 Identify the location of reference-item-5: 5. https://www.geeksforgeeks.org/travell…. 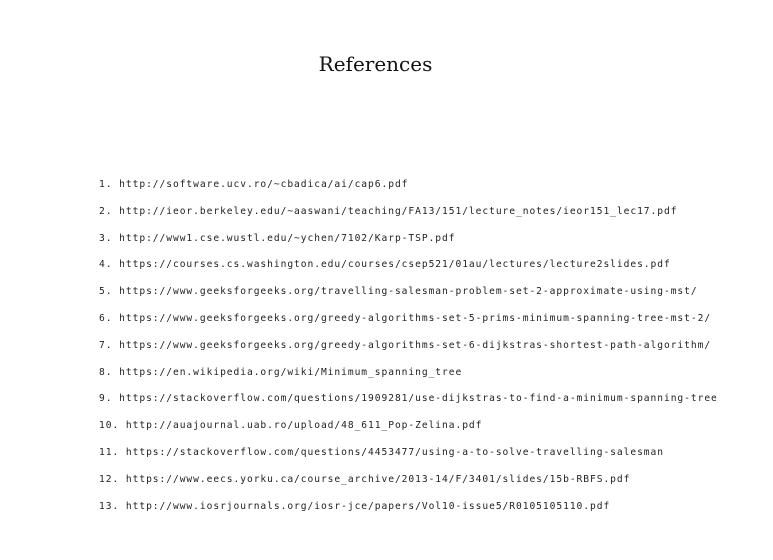
(398, 292).